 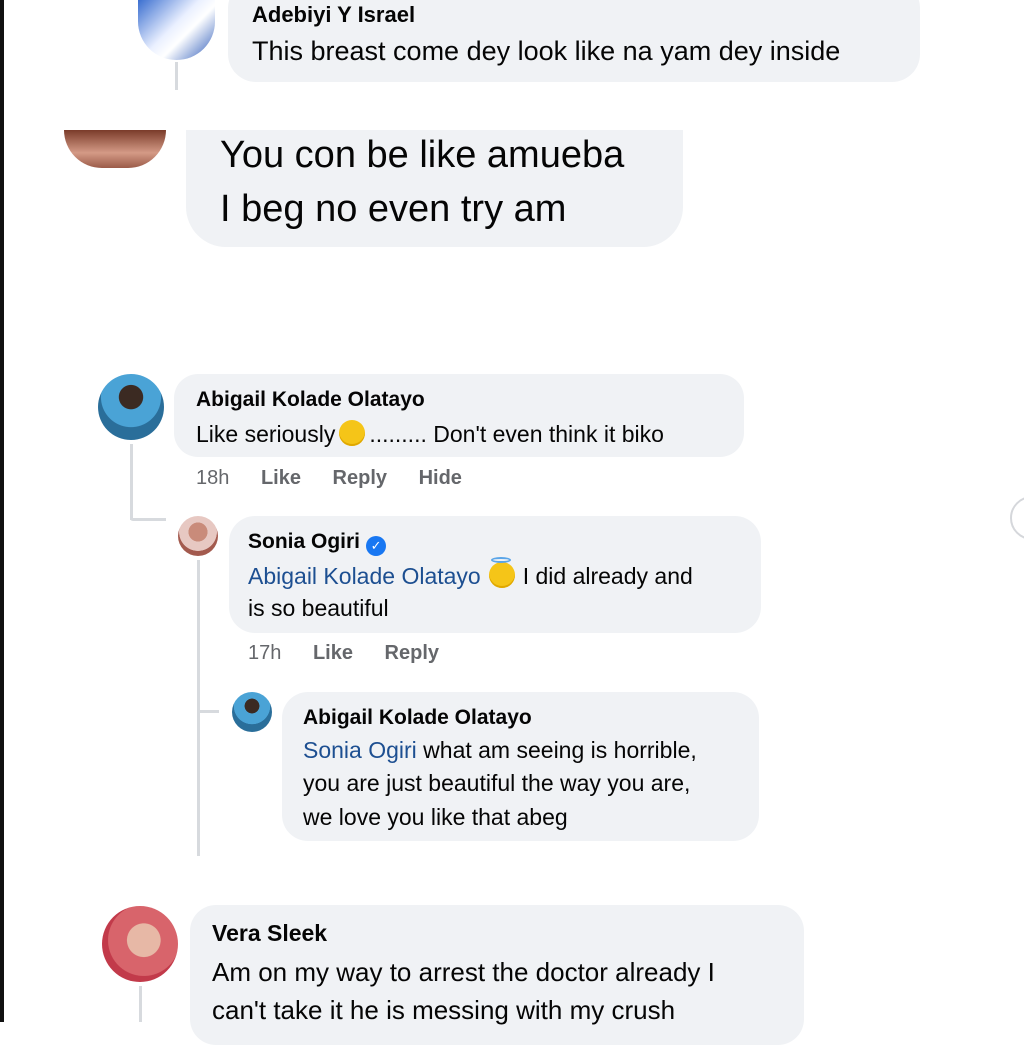 I want to click on comment-text-part: ......... Don't even think it biko, so click(x=516, y=434).